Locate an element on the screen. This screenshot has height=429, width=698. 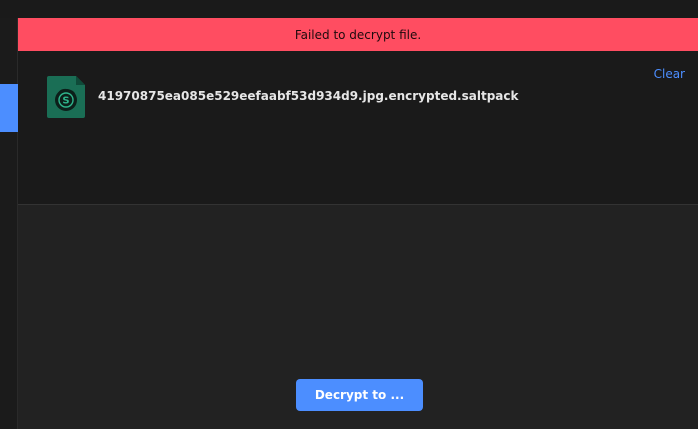
sidebar-selected-item is located at coordinates (9, 108).